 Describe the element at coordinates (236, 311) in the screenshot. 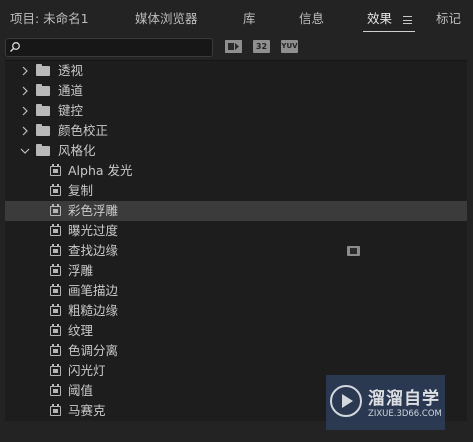

I see `effect-row: 粗糙边缘` at that location.